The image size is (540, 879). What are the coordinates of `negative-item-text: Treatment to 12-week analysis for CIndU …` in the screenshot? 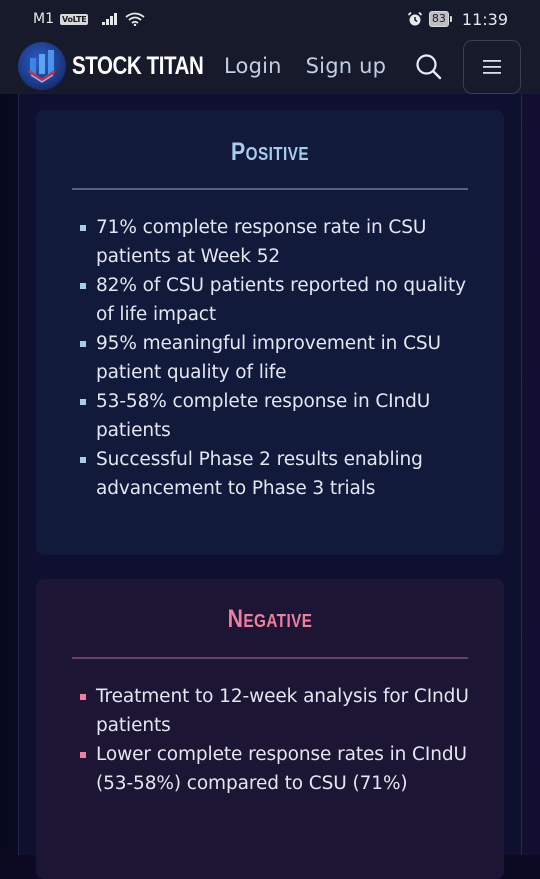 It's located at (282, 711).